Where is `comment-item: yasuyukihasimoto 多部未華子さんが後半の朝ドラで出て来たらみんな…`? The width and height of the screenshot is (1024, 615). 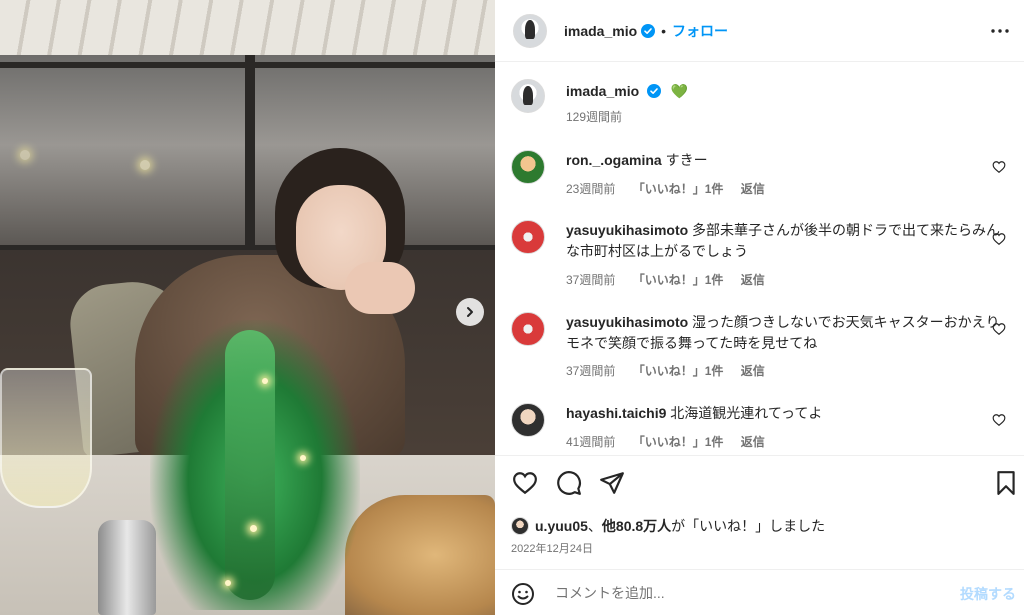 comment-item: yasuyukihasimoto 多部未華子さんが後半の朝ドラで出て来たらみんな… is located at coordinates (759, 256).